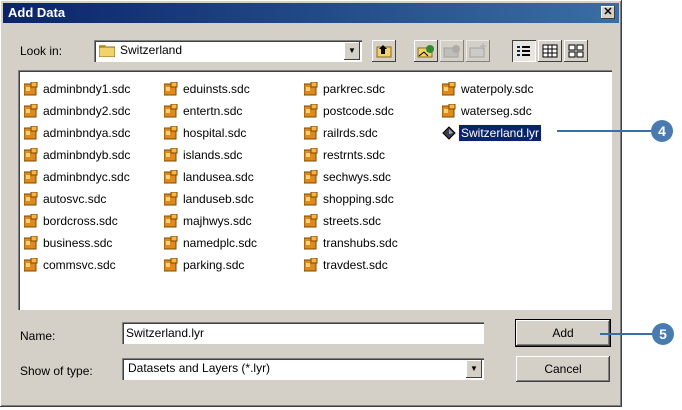 This screenshot has height=410, width=682. I want to click on file-name: shopping.sdc, so click(358, 199).